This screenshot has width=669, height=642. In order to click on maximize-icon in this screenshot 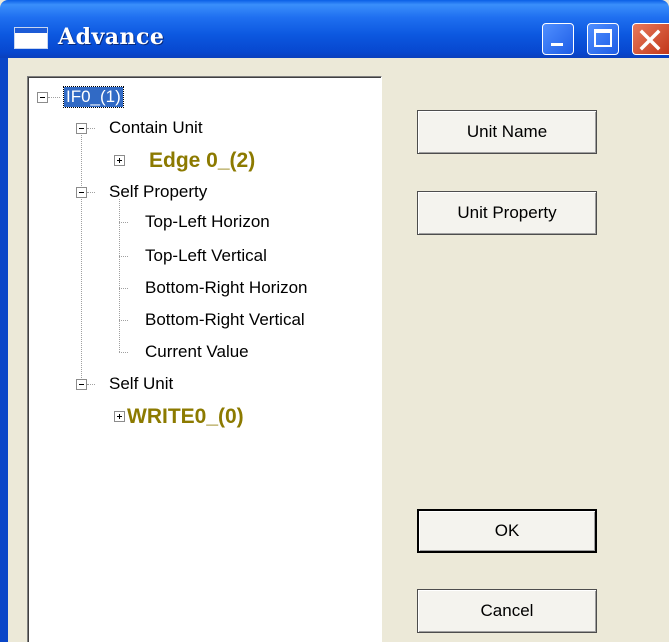, I will do `click(603, 38)`.